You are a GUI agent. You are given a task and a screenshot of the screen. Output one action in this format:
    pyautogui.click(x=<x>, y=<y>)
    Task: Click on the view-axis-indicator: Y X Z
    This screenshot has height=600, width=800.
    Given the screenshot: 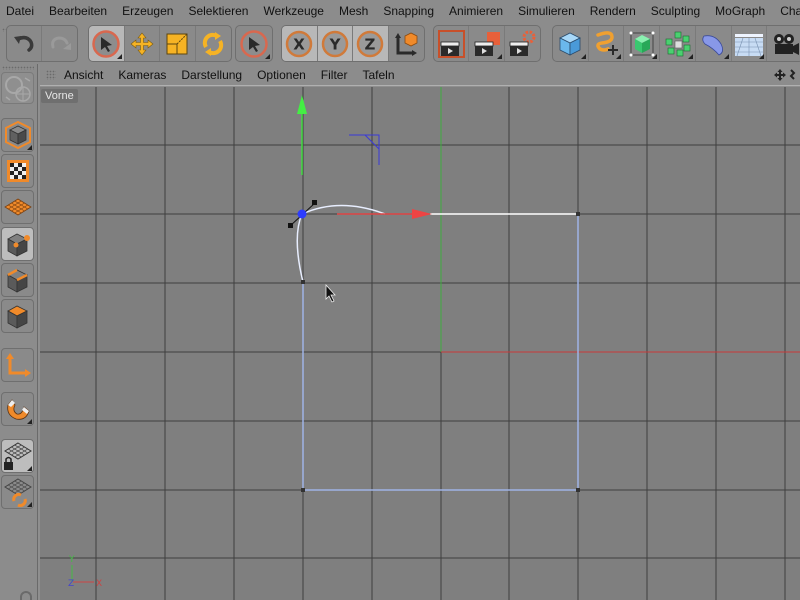 What is the action you would take?
    pyautogui.click(x=85, y=572)
    